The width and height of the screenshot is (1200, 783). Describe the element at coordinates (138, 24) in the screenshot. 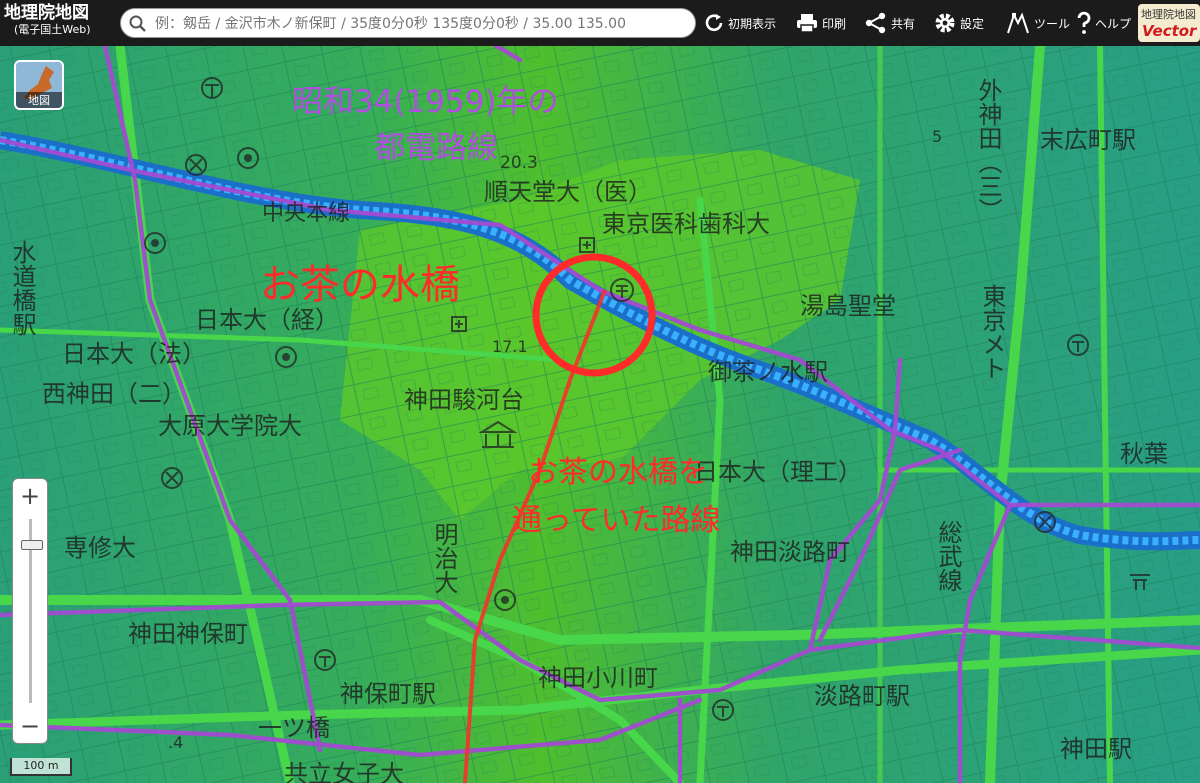

I see `search-icon` at that location.